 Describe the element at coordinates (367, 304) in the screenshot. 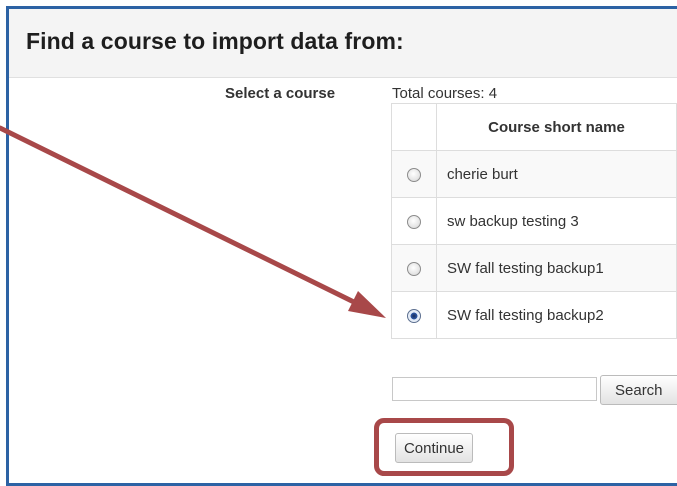

I see `annotation-arrow-head` at that location.